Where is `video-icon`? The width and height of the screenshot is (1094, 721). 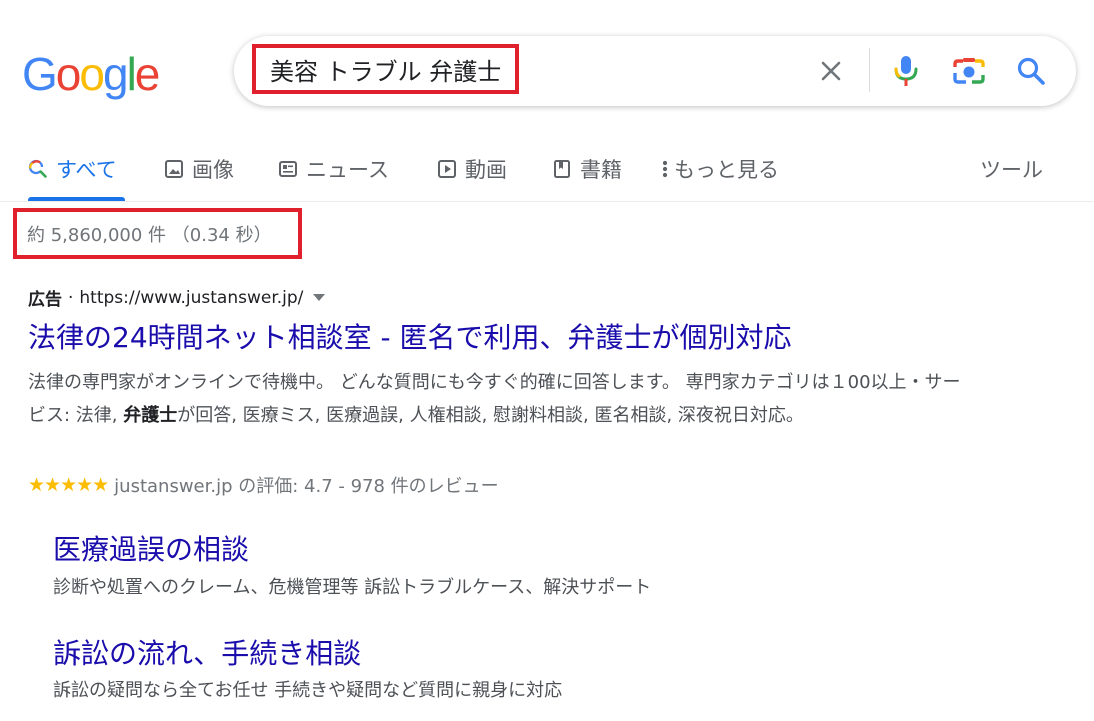 video-icon is located at coordinates (447, 169).